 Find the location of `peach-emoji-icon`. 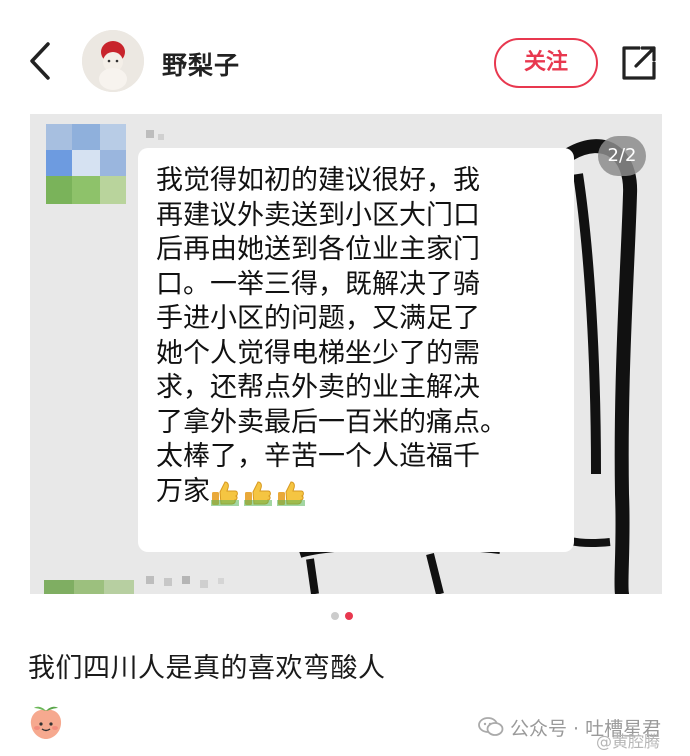

peach-emoji-icon is located at coordinates (46, 722).